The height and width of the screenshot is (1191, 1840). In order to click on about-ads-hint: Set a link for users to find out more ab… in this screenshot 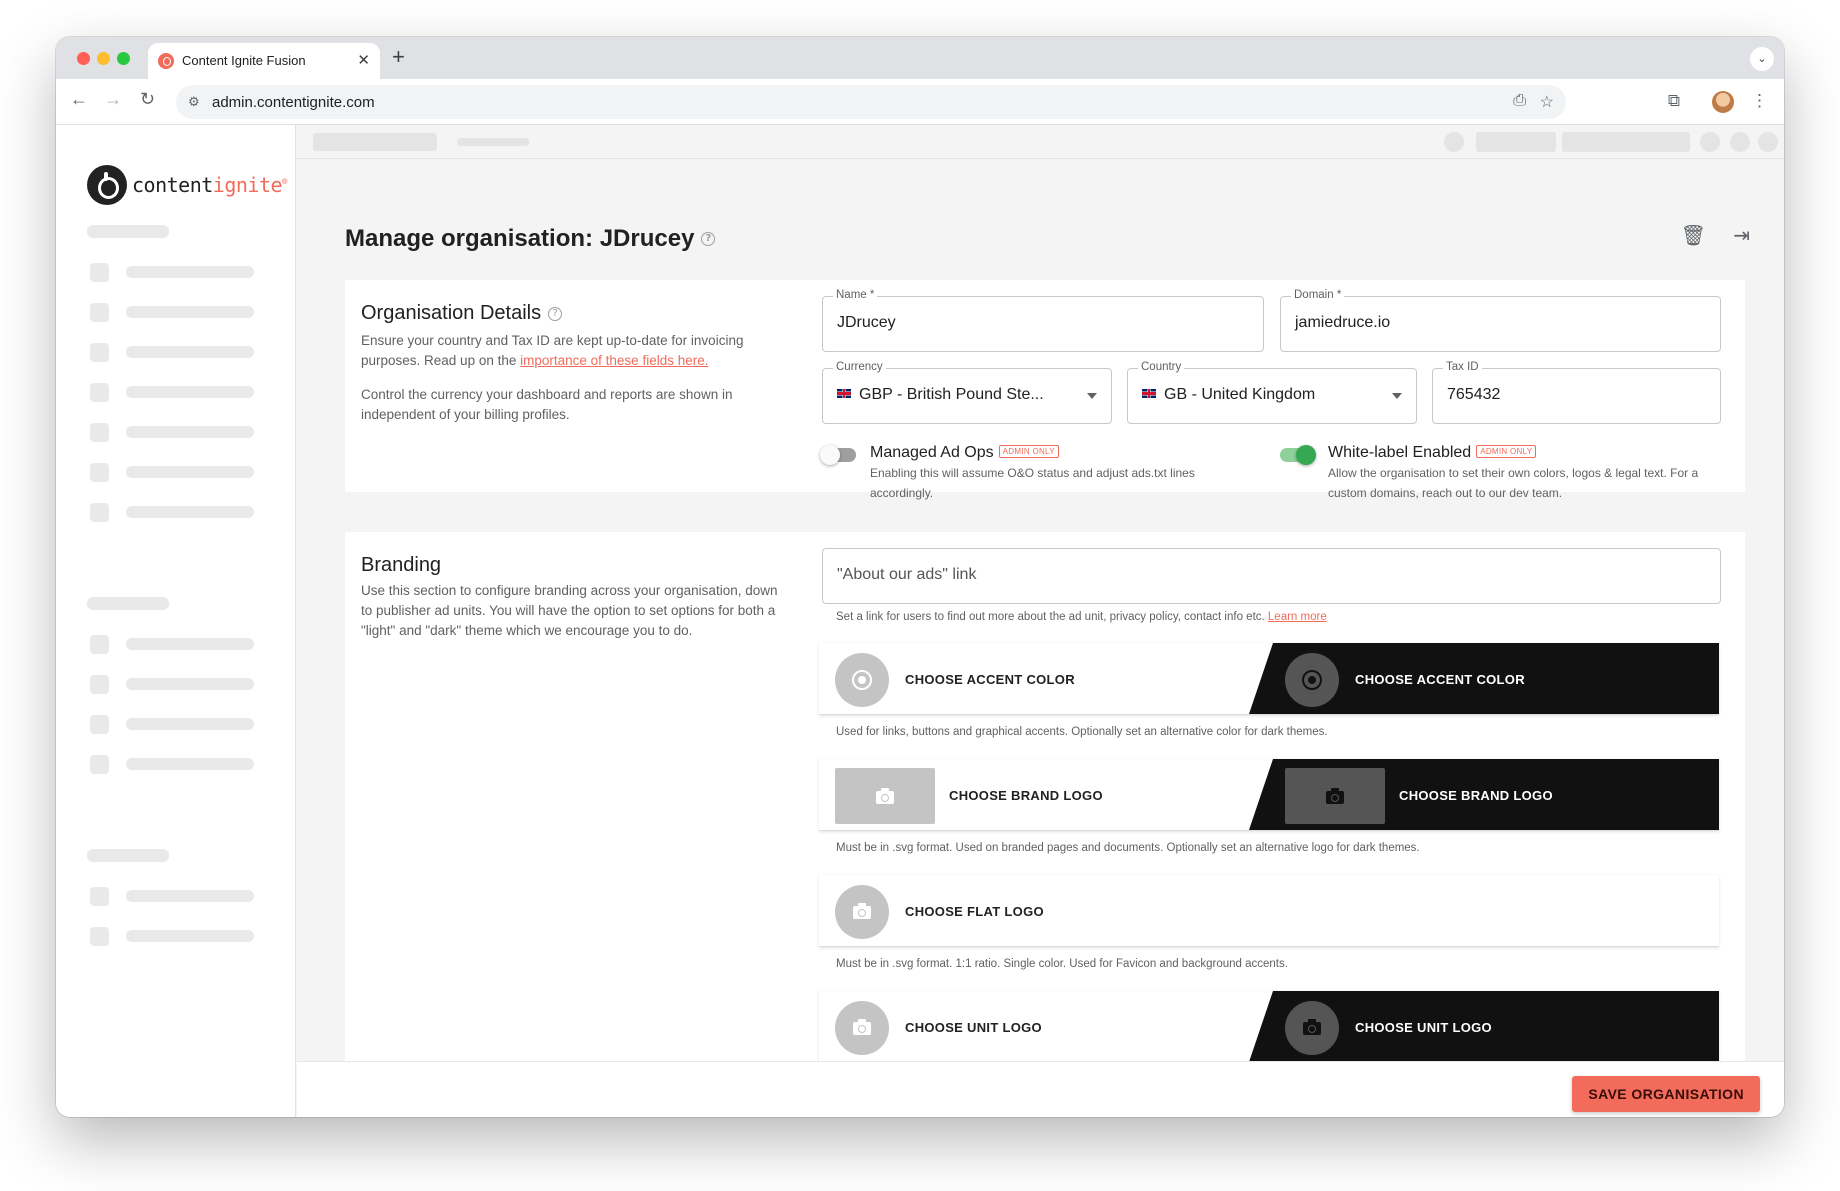, I will do `click(1081, 617)`.